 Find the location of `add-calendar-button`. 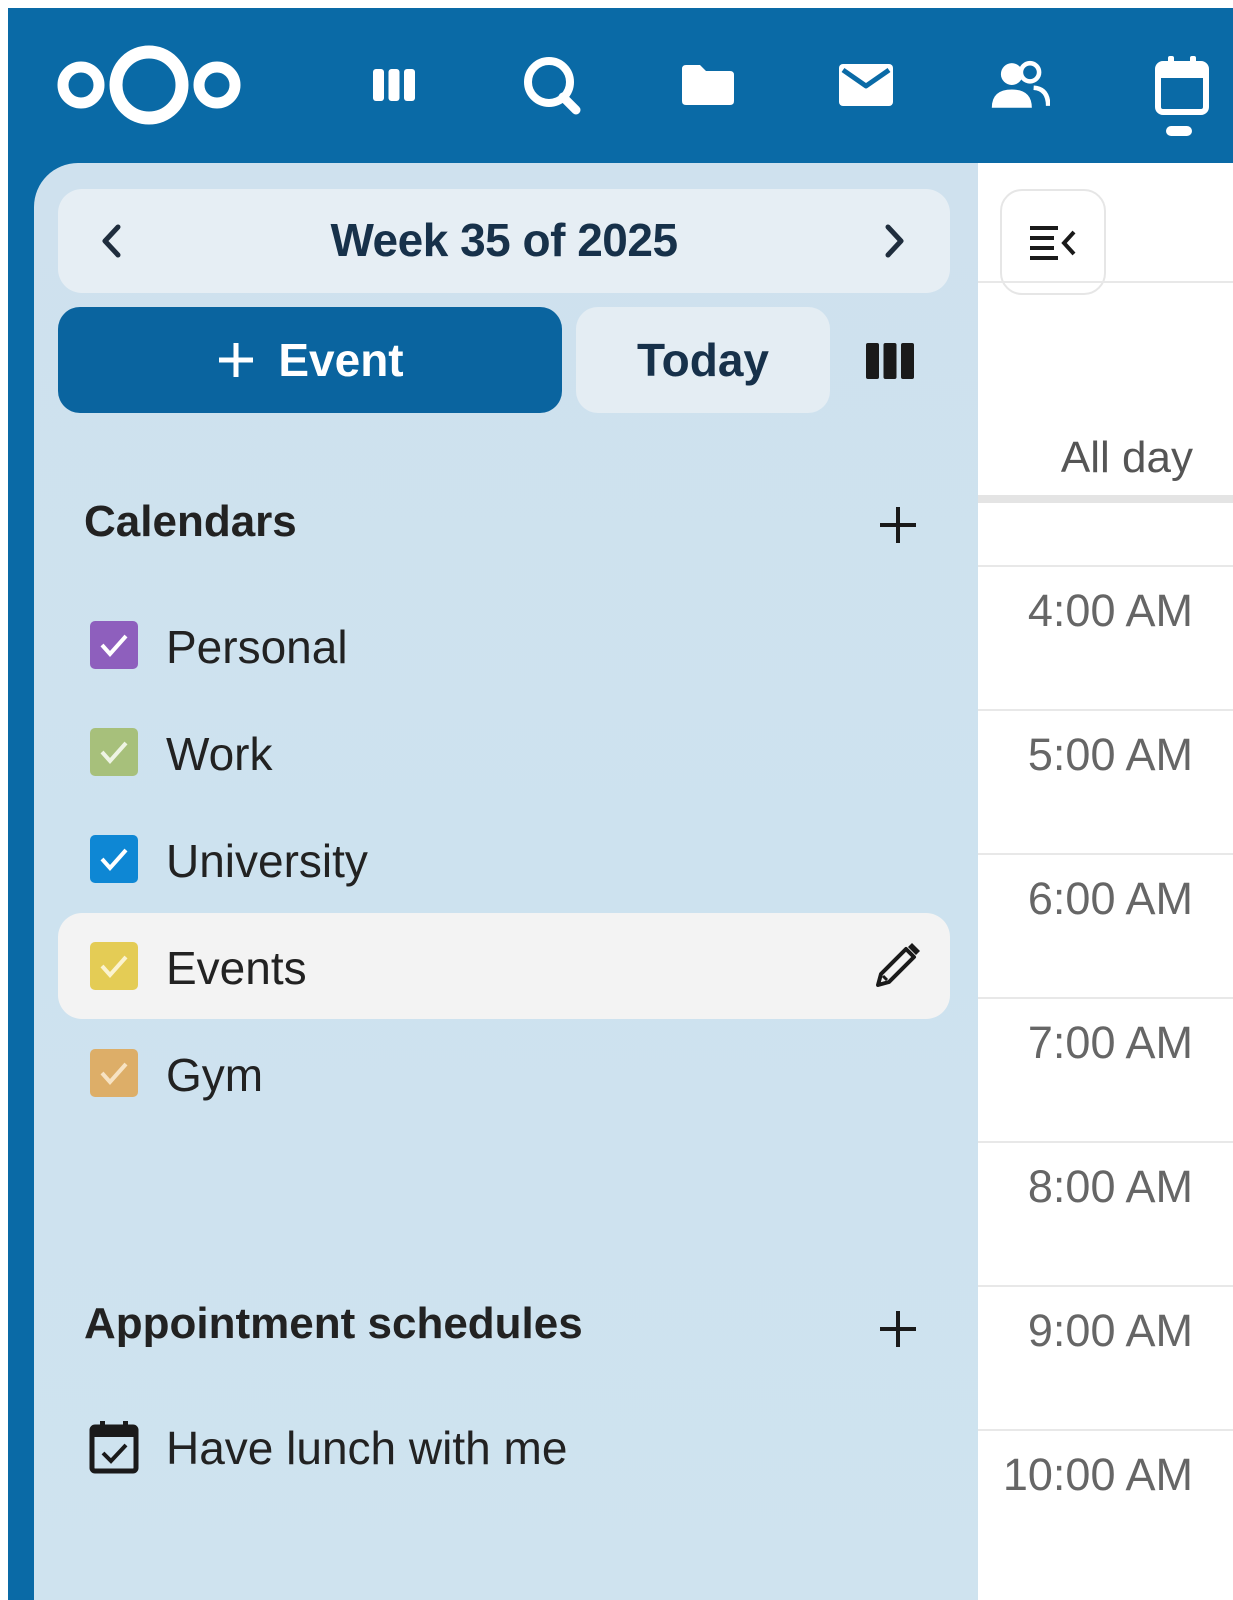

add-calendar-button is located at coordinates (898, 525).